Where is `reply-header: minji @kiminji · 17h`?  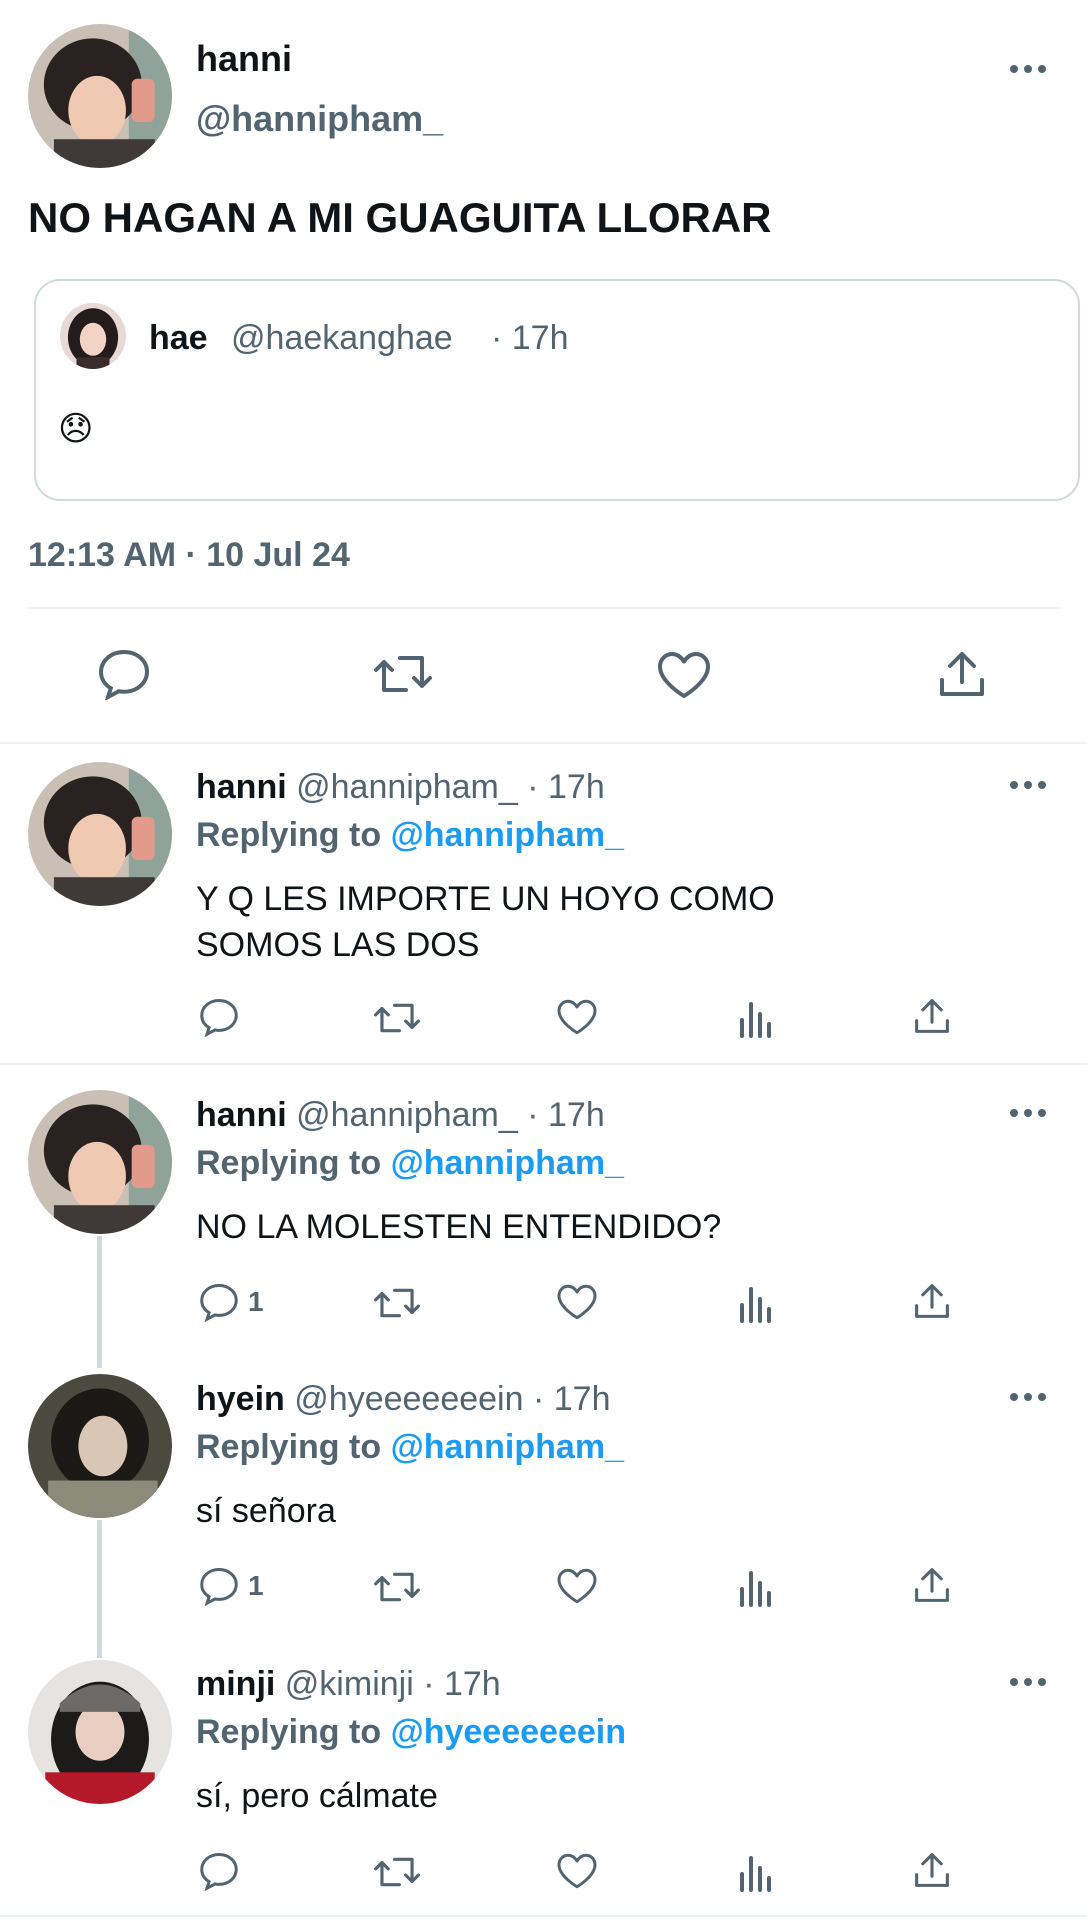 reply-header: minji @kiminji · 17h is located at coordinates (348, 1684).